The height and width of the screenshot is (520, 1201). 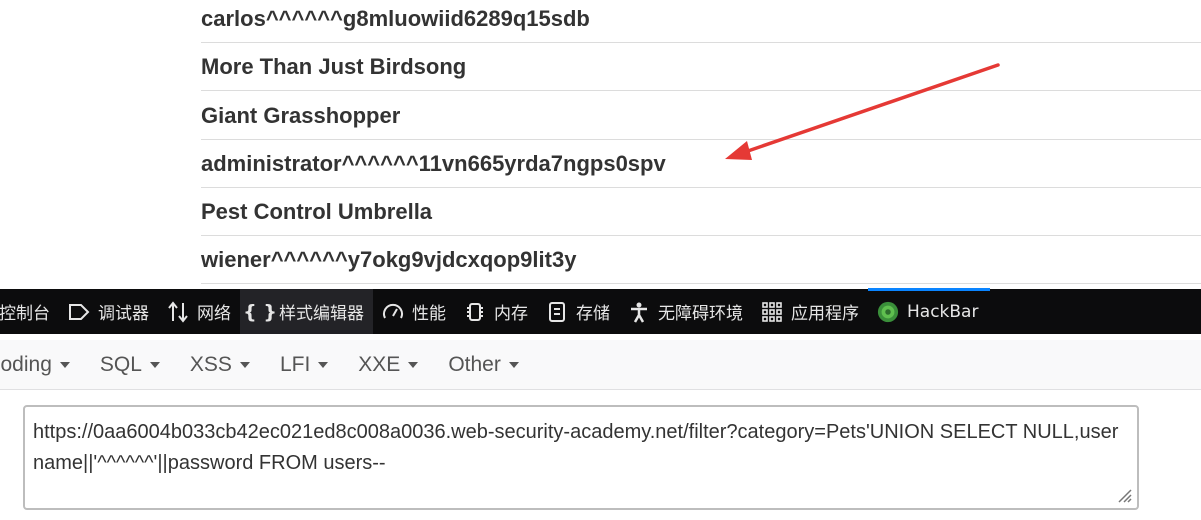 I want to click on tab-label: 样式编辑器, so click(x=321, y=314).